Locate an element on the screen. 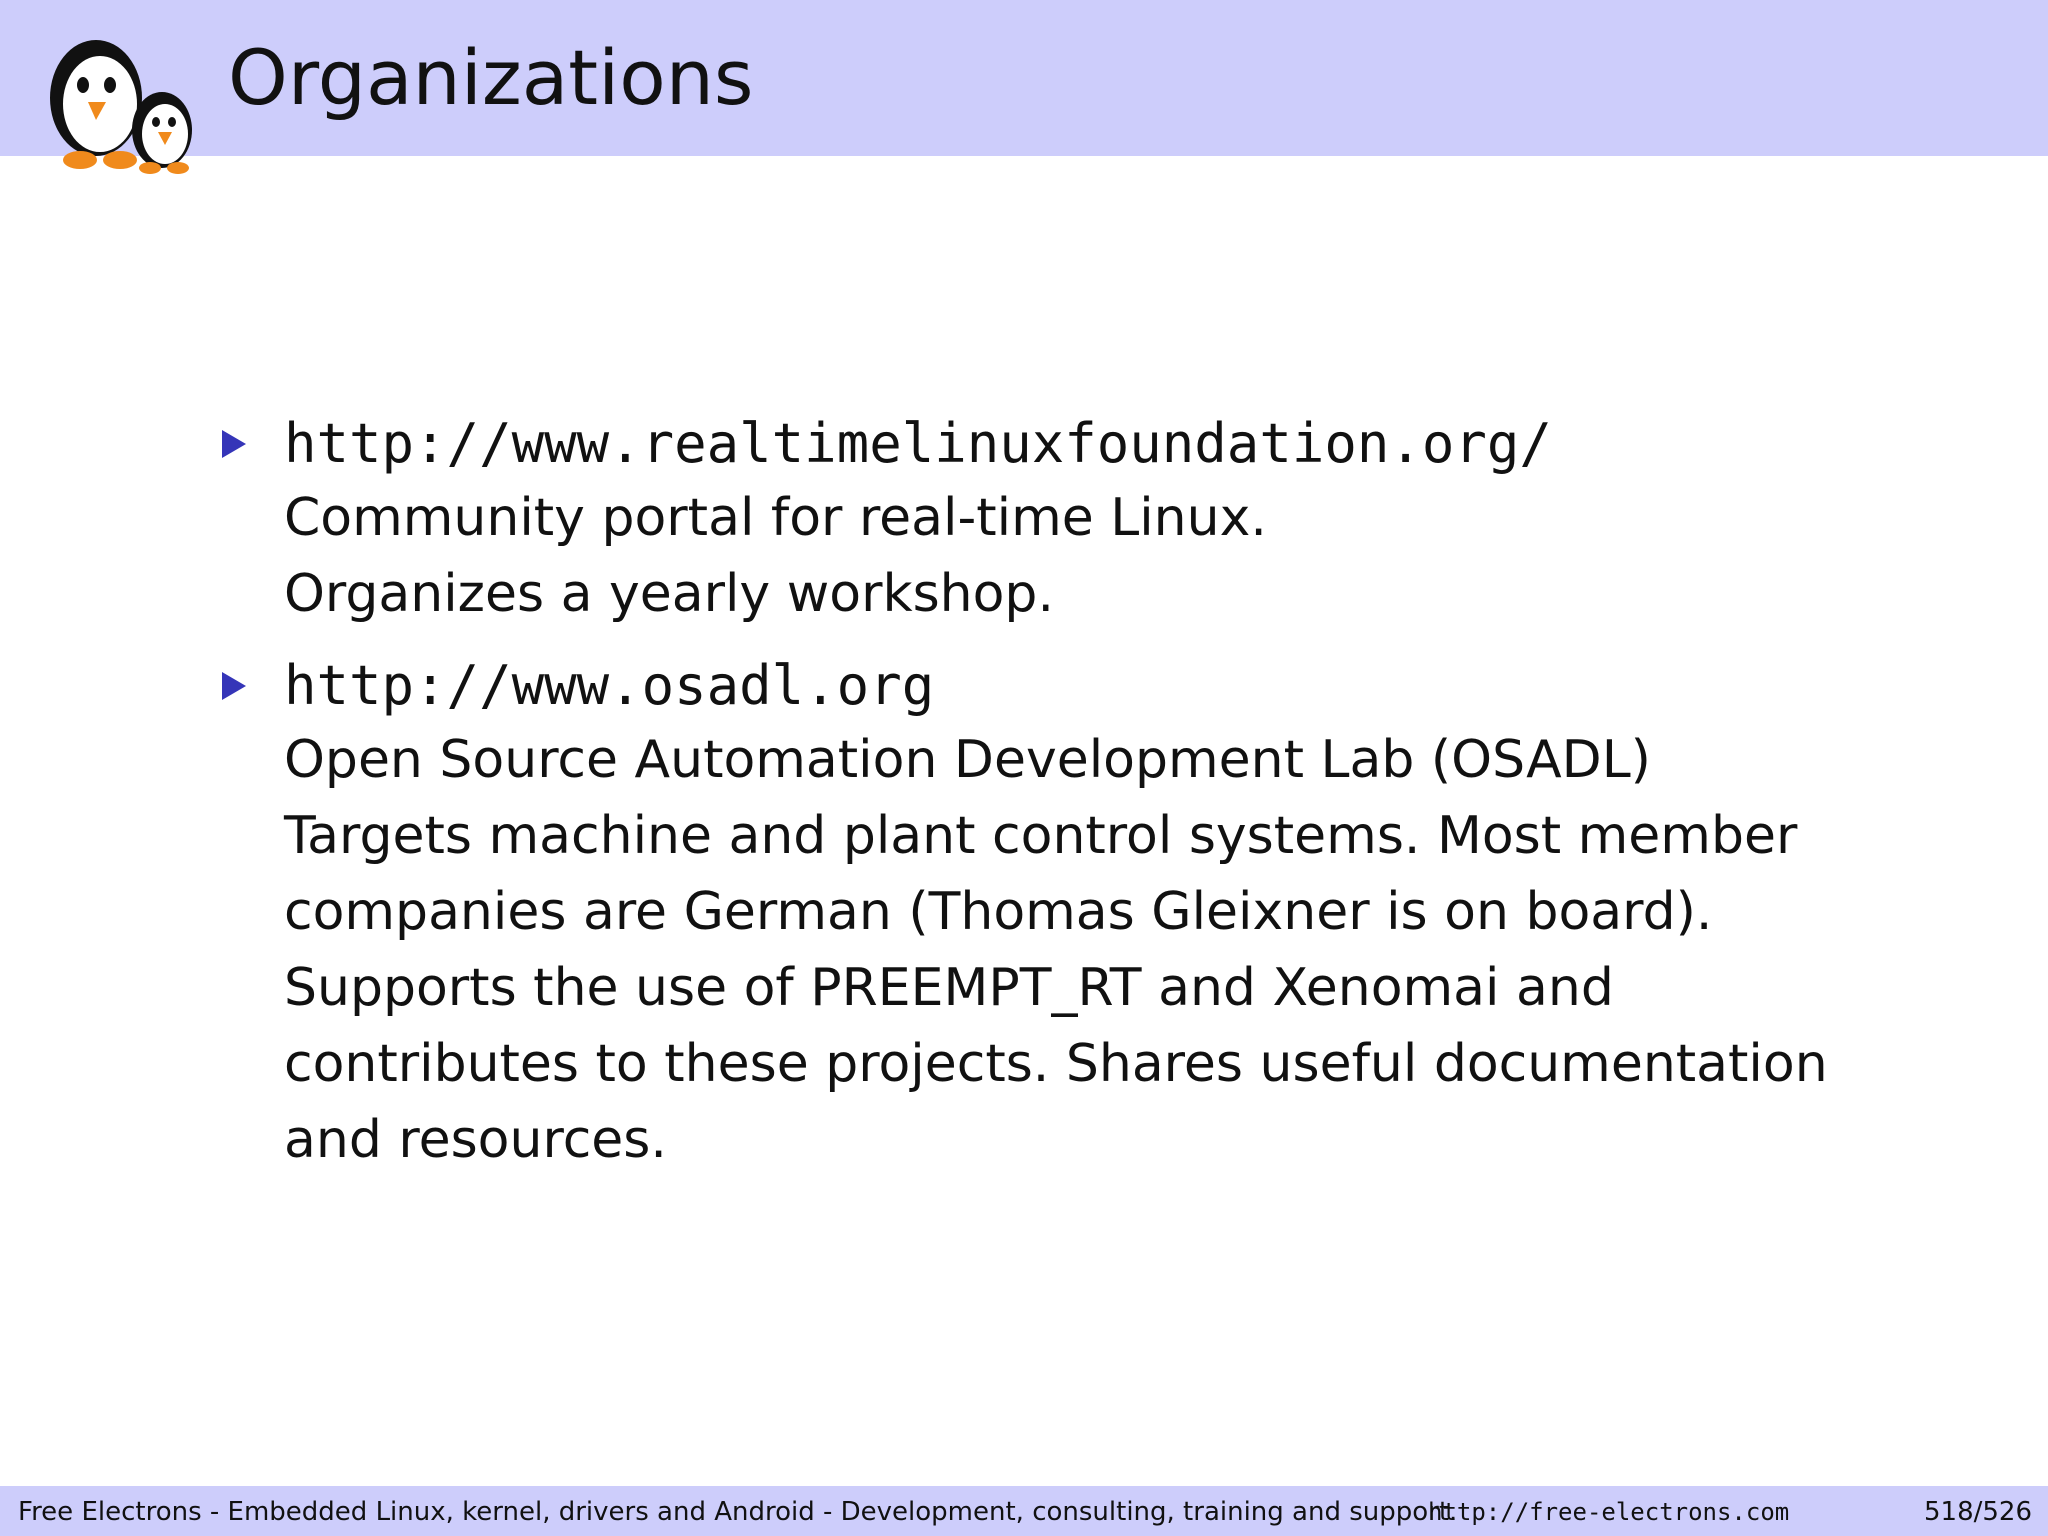 This screenshot has width=2048, height=1536. item-description-line: and resources. is located at coordinates (475, 1140).